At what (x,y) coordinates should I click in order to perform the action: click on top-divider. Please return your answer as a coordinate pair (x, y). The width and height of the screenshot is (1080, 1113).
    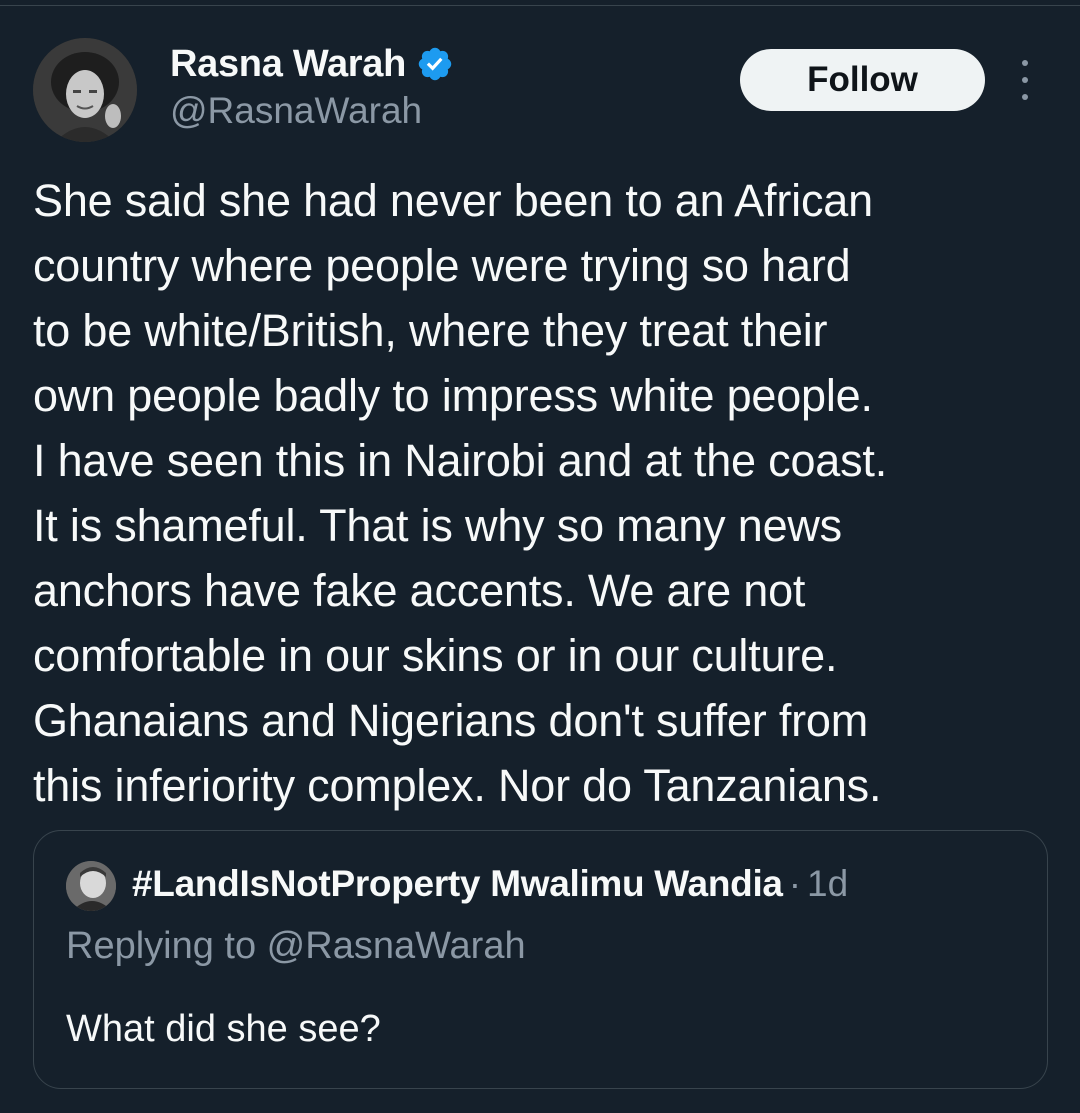
    Looking at the image, I should click on (540, 3).